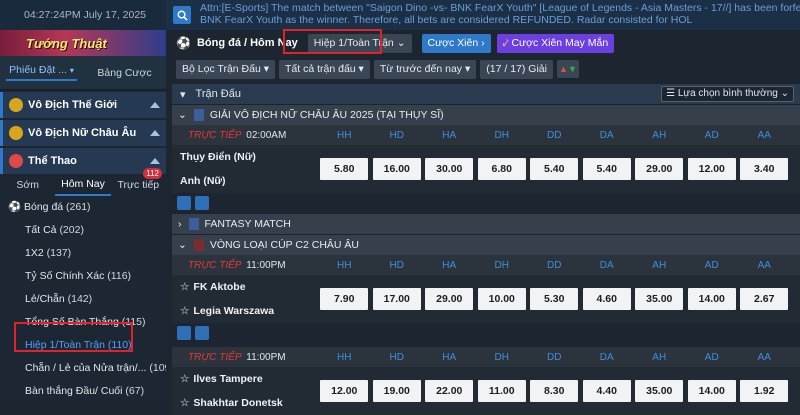  Describe the element at coordinates (572, 69) in the screenshot. I see `refresh-arrows-icon: ▼` at that location.